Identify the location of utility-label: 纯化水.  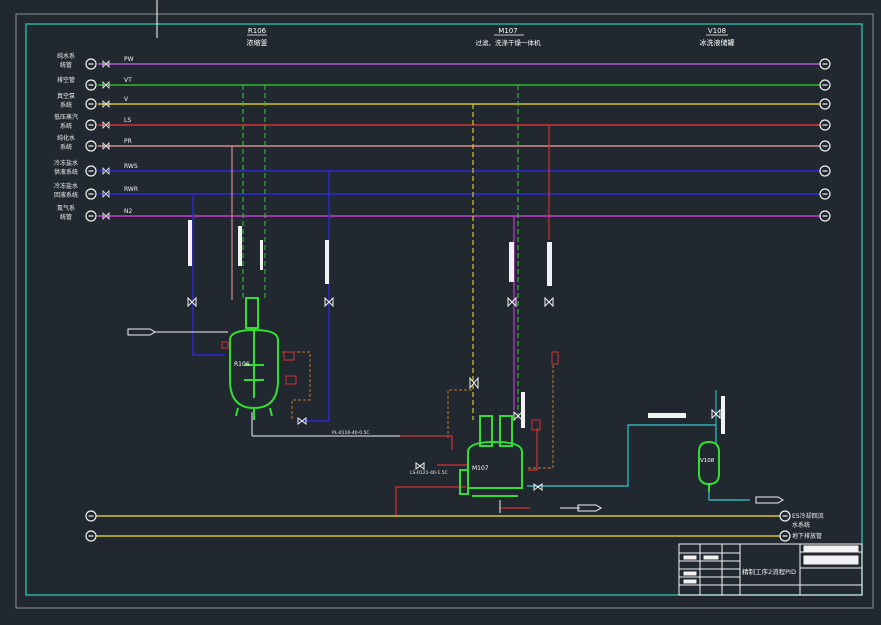
(66, 138).